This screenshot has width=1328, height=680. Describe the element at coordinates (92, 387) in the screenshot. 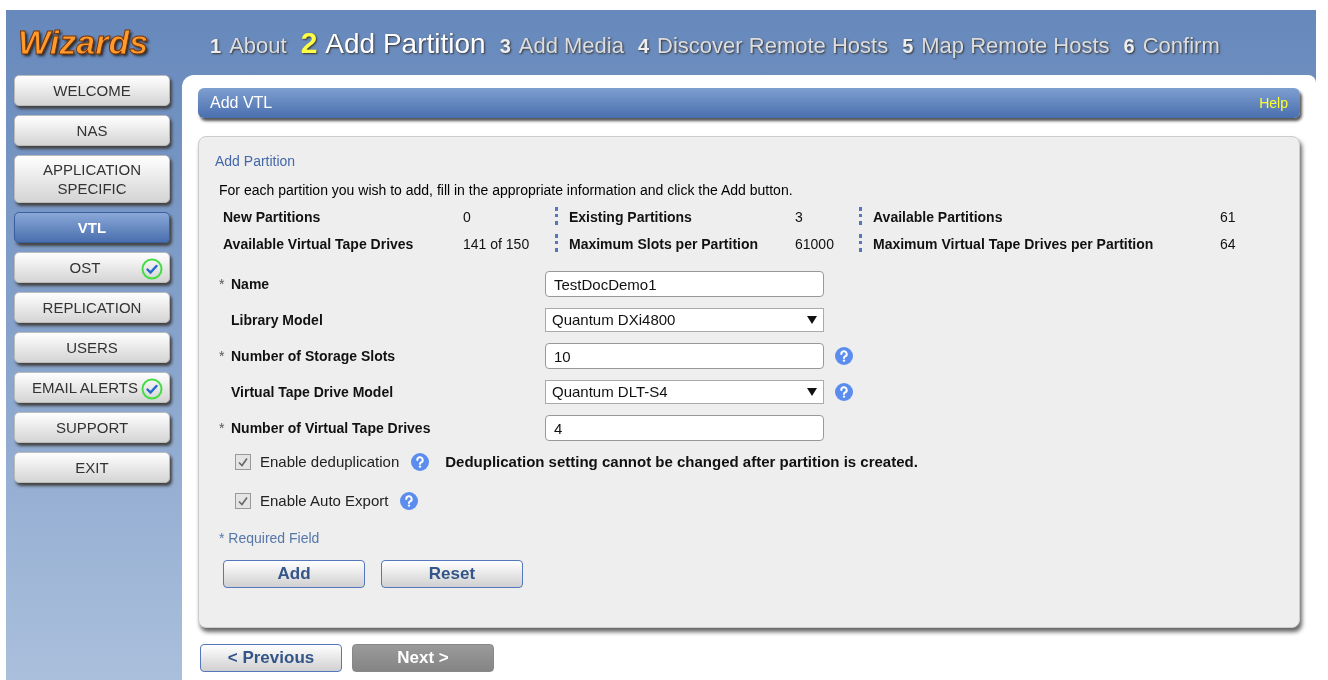

I see `sidebar-item: EMAIL ALERTS` at that location.